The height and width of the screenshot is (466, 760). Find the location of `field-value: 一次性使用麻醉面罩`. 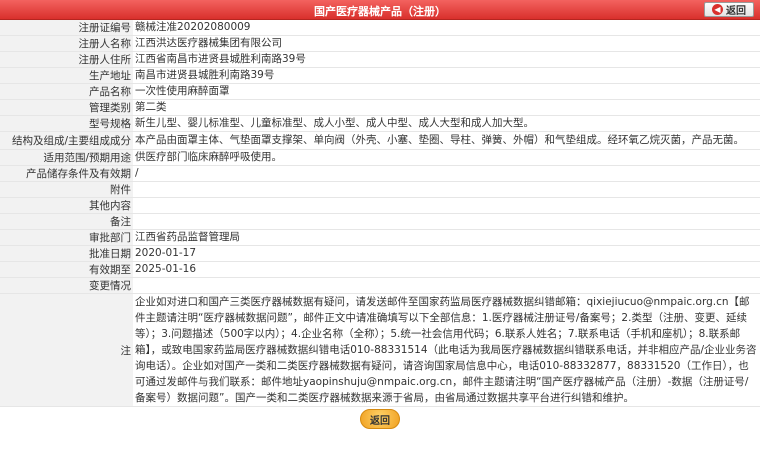

field-value: 一次性使用麻醉面罩 is located at coordinates (446, 91).